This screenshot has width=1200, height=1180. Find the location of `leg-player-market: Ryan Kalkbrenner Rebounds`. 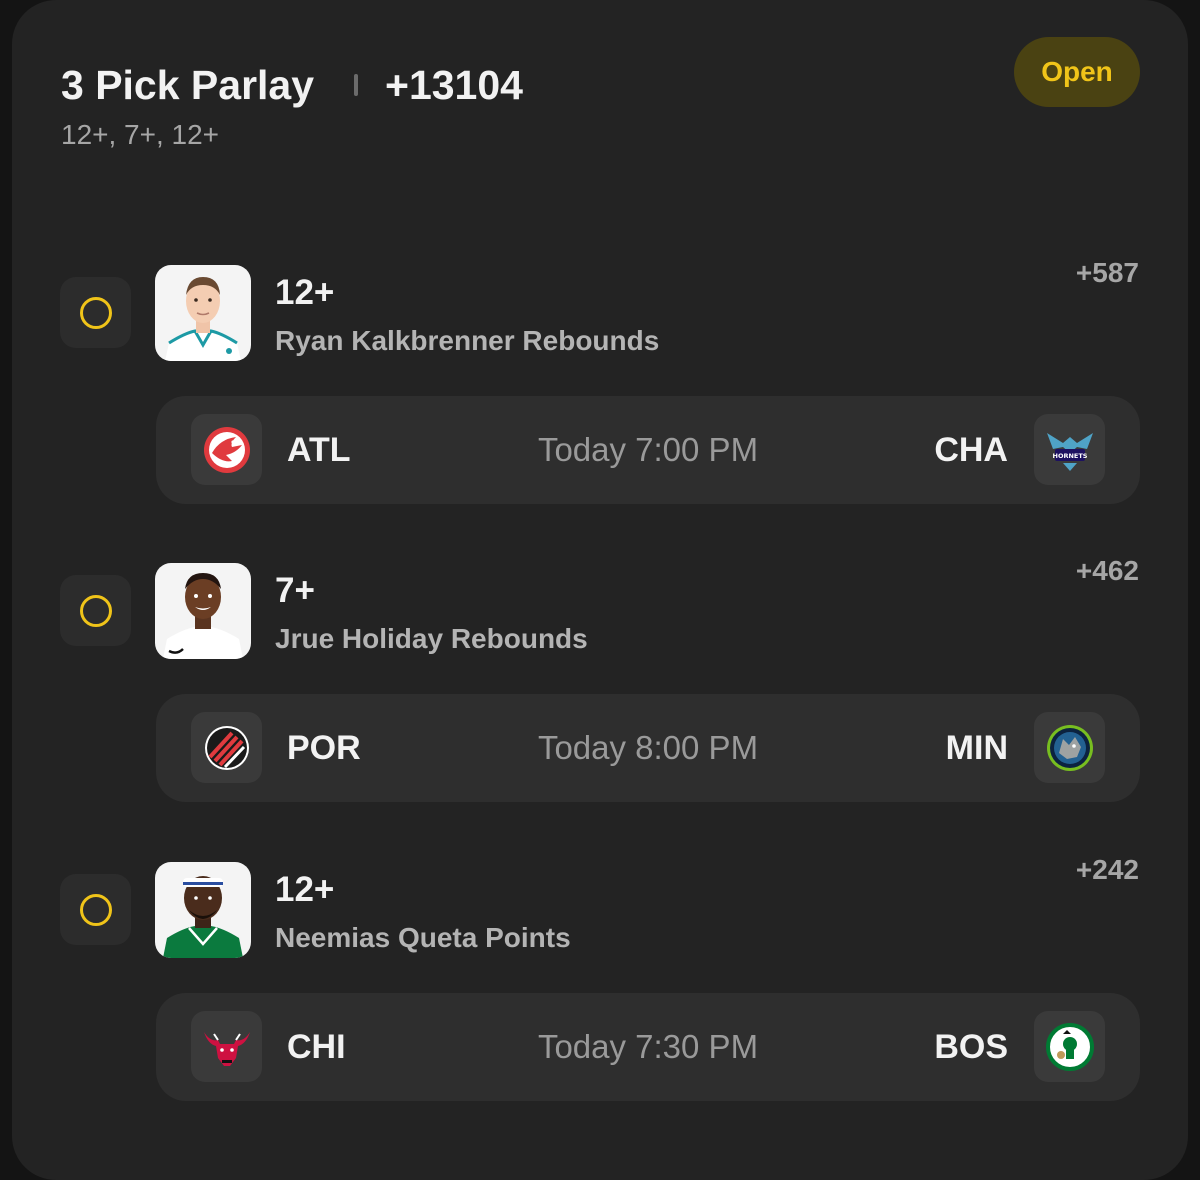

leg-player-market: Ryan Kalkbrenner Rebounds is located at coordinates (467, 340).